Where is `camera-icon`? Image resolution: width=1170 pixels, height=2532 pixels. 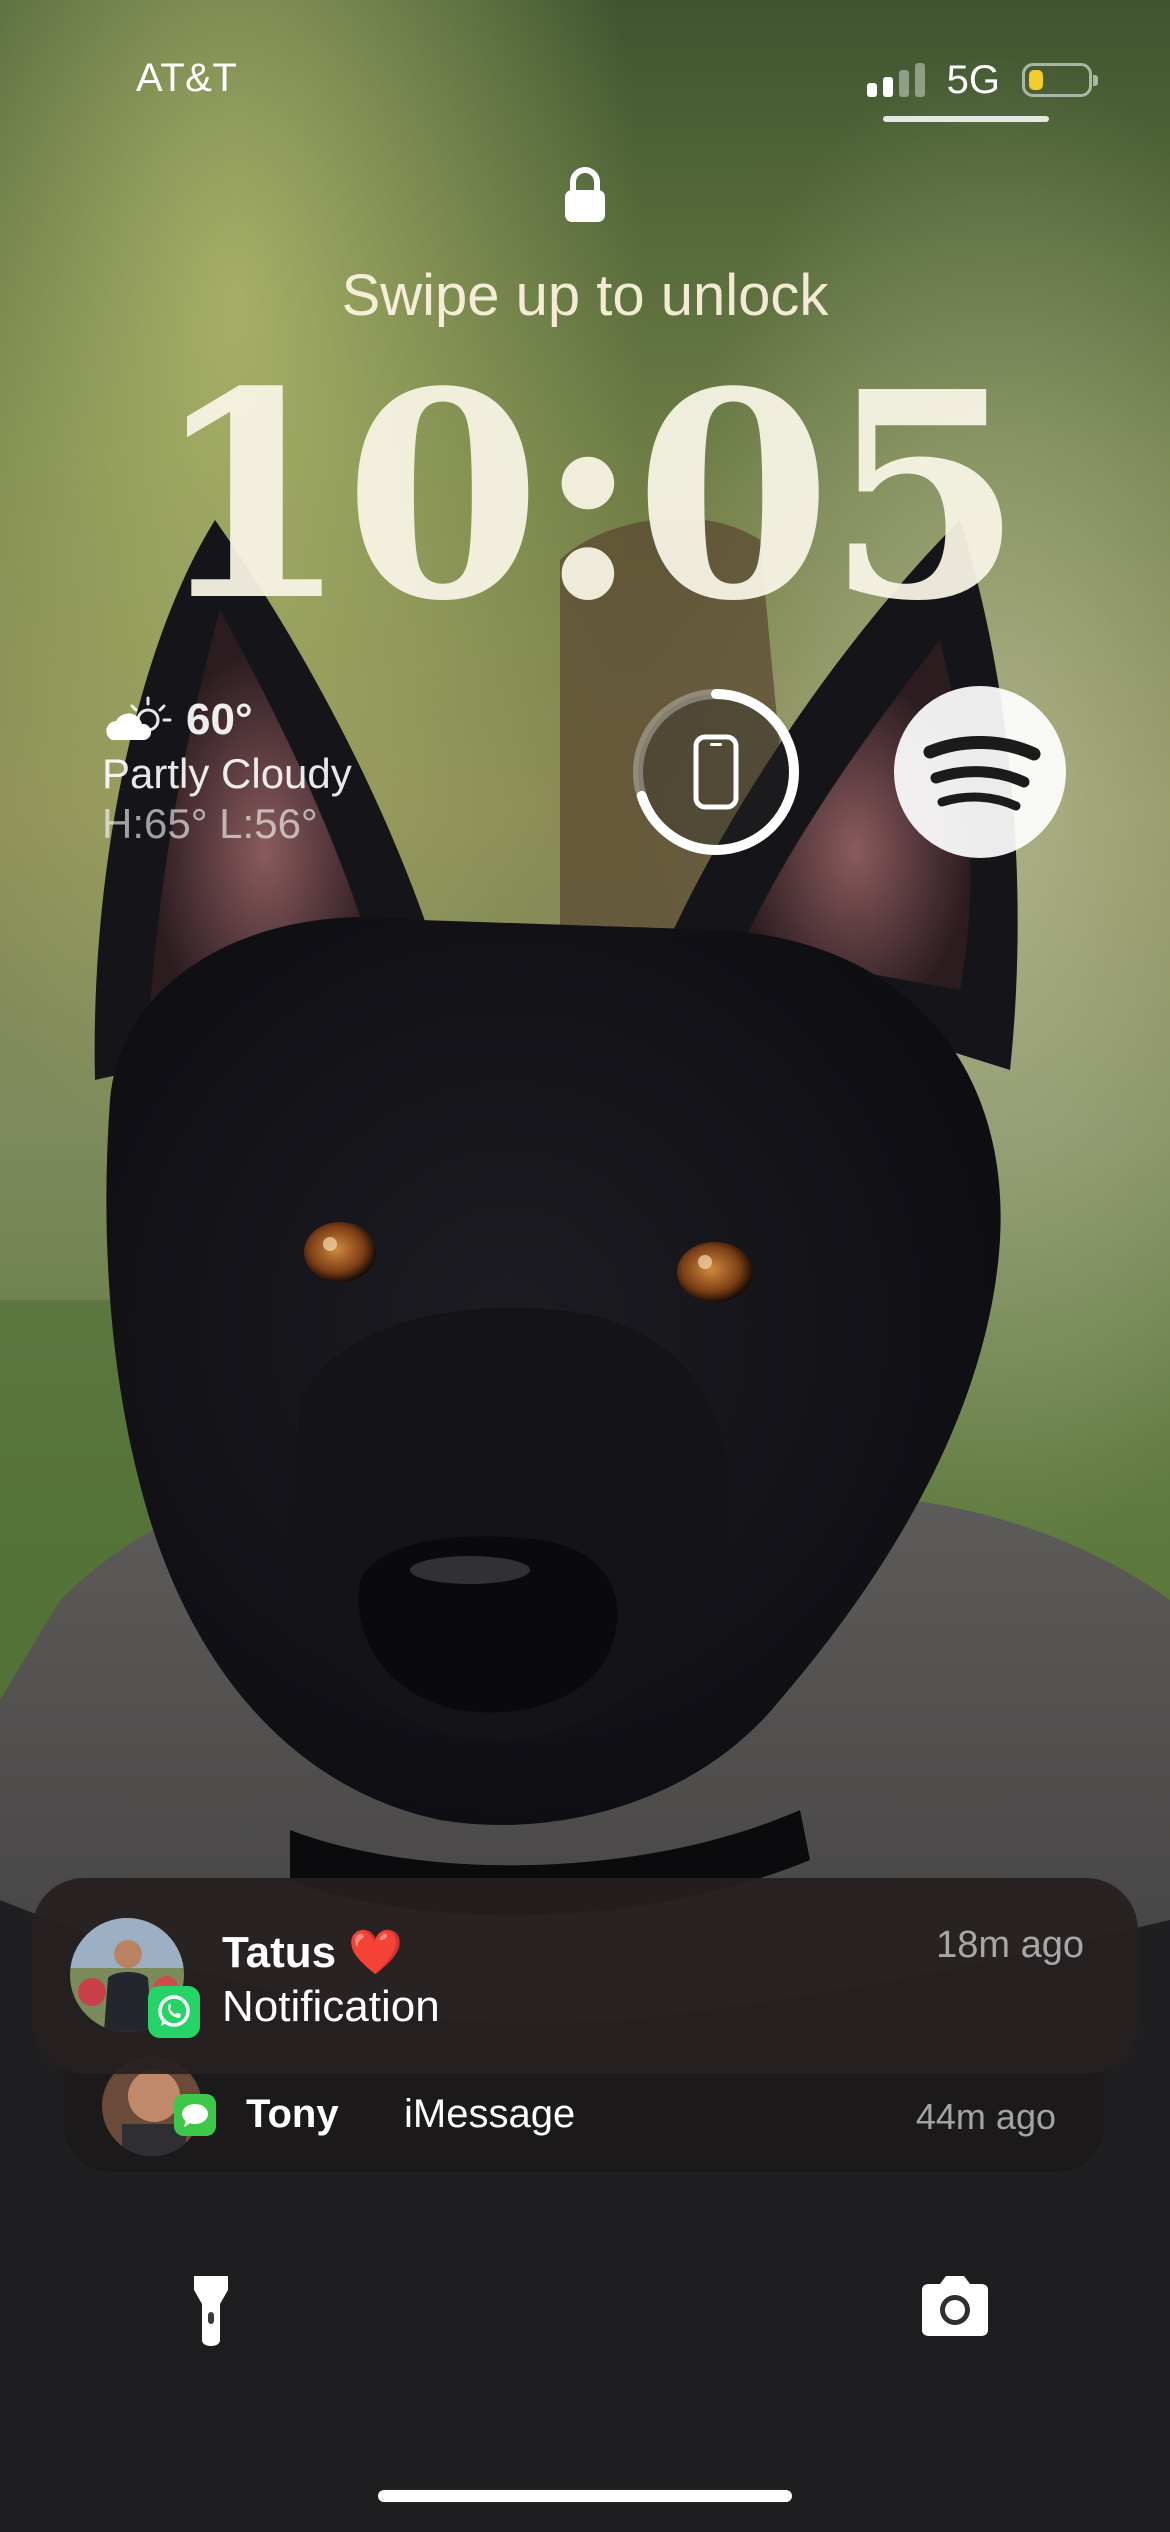 camera-icon is located at coordinates (955, 2306).